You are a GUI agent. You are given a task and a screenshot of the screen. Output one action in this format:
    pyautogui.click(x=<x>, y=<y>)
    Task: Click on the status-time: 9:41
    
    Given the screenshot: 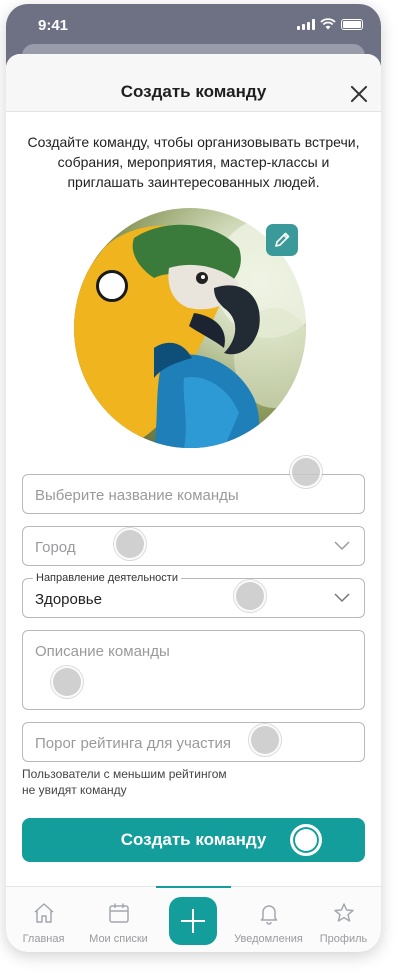 What is the action you would take?
    pyautogui.click(x=53, y=25)
    